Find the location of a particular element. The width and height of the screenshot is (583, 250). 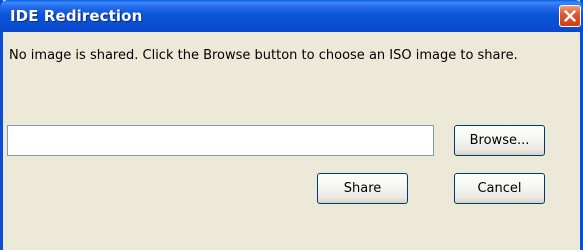

title-bar: IDE Redirection is located at coordinates (291, 16).